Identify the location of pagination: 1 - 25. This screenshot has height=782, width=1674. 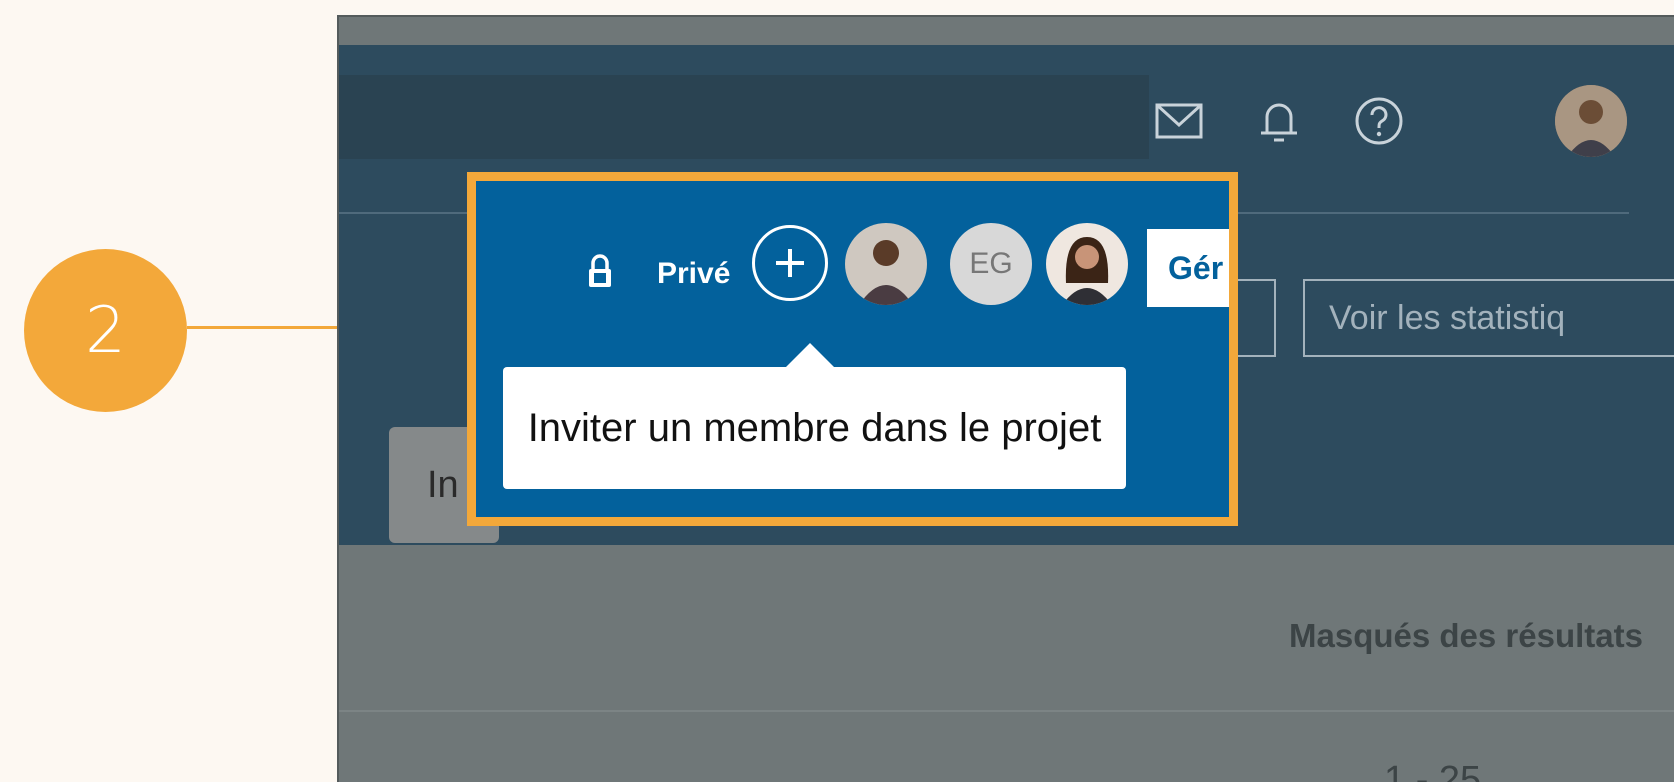
(1432, 770).